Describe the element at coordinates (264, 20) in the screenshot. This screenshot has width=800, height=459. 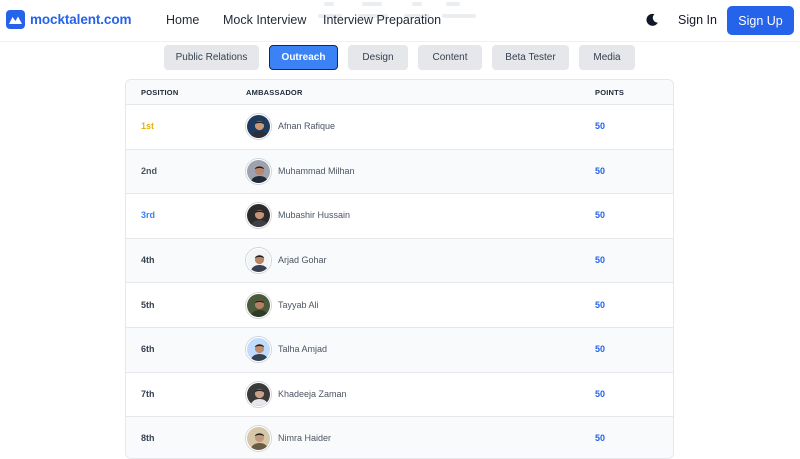
I see `nav-mock-interview: Mock Interview` at that location.